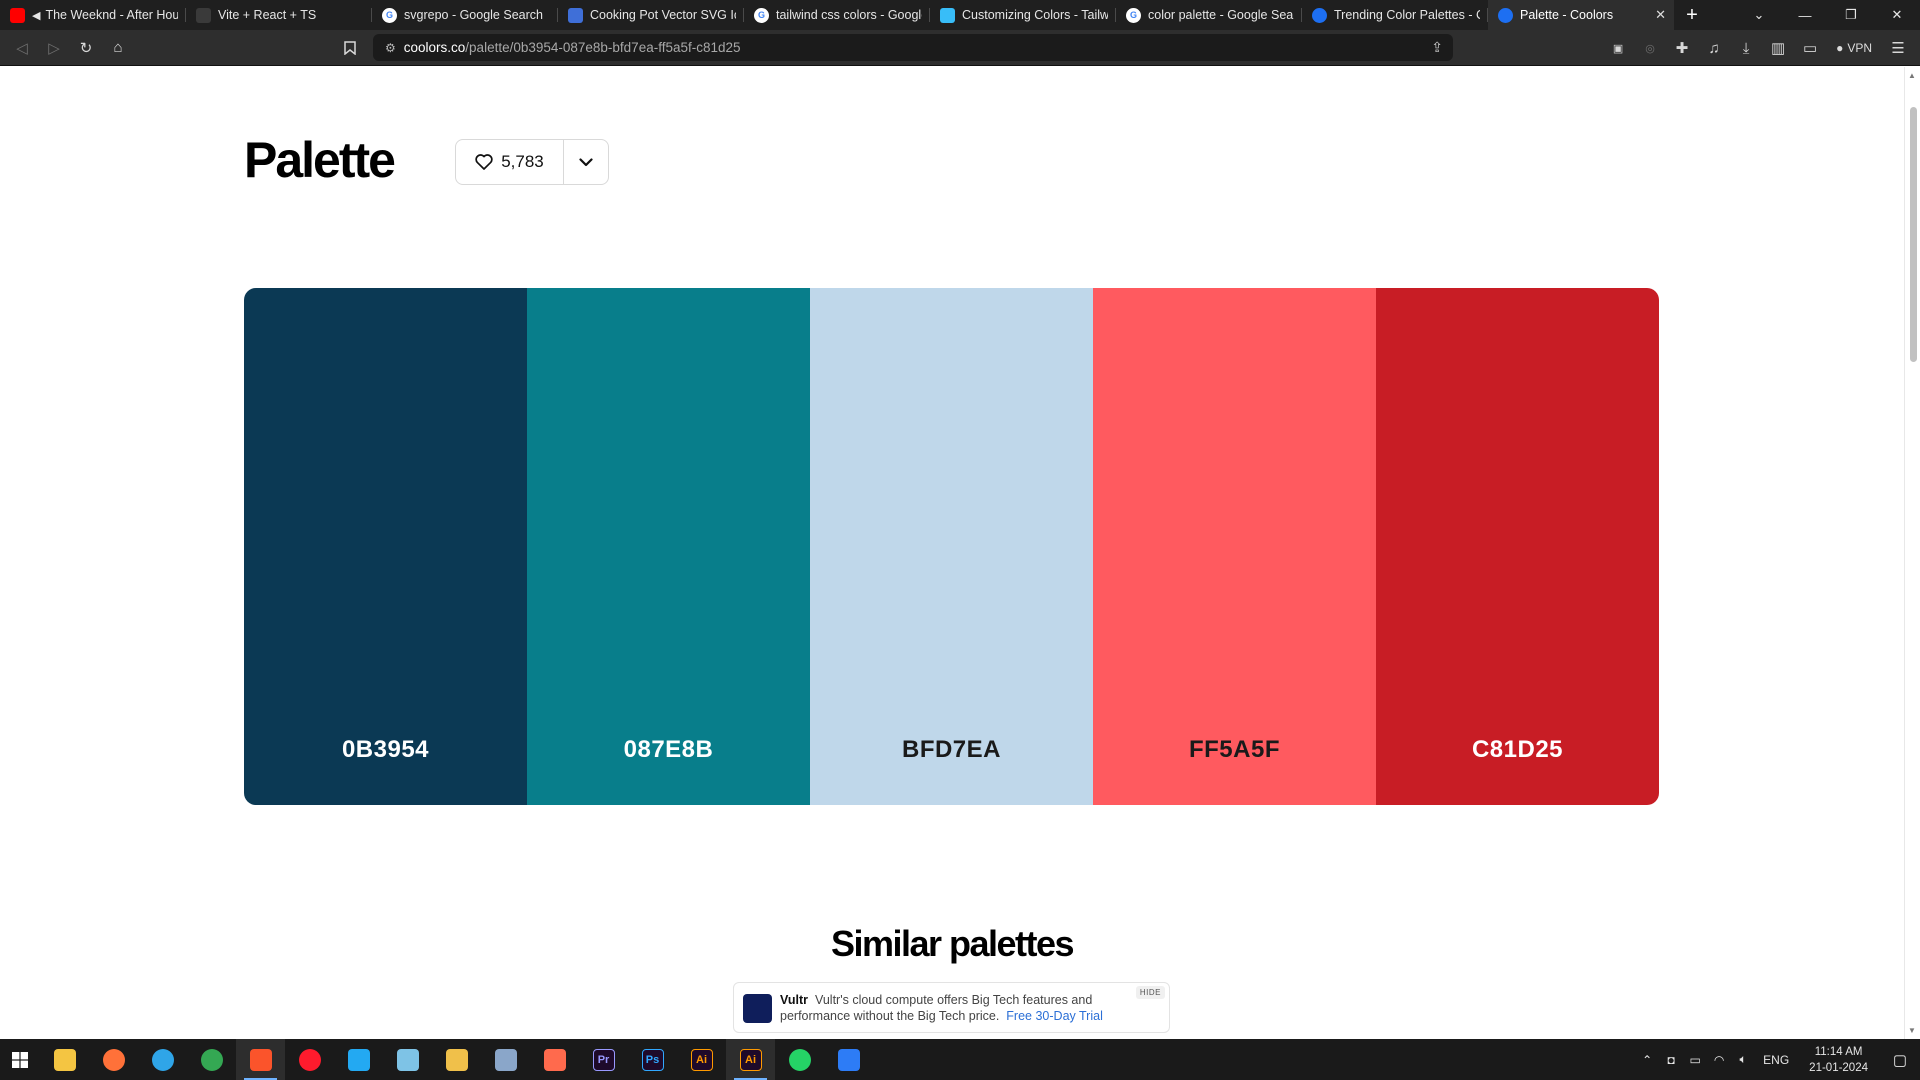  What do you see at coordinates (951, 546) in the screenshot?
I see `color-swatch: BFD7EA` at bounding box center [951, 546].